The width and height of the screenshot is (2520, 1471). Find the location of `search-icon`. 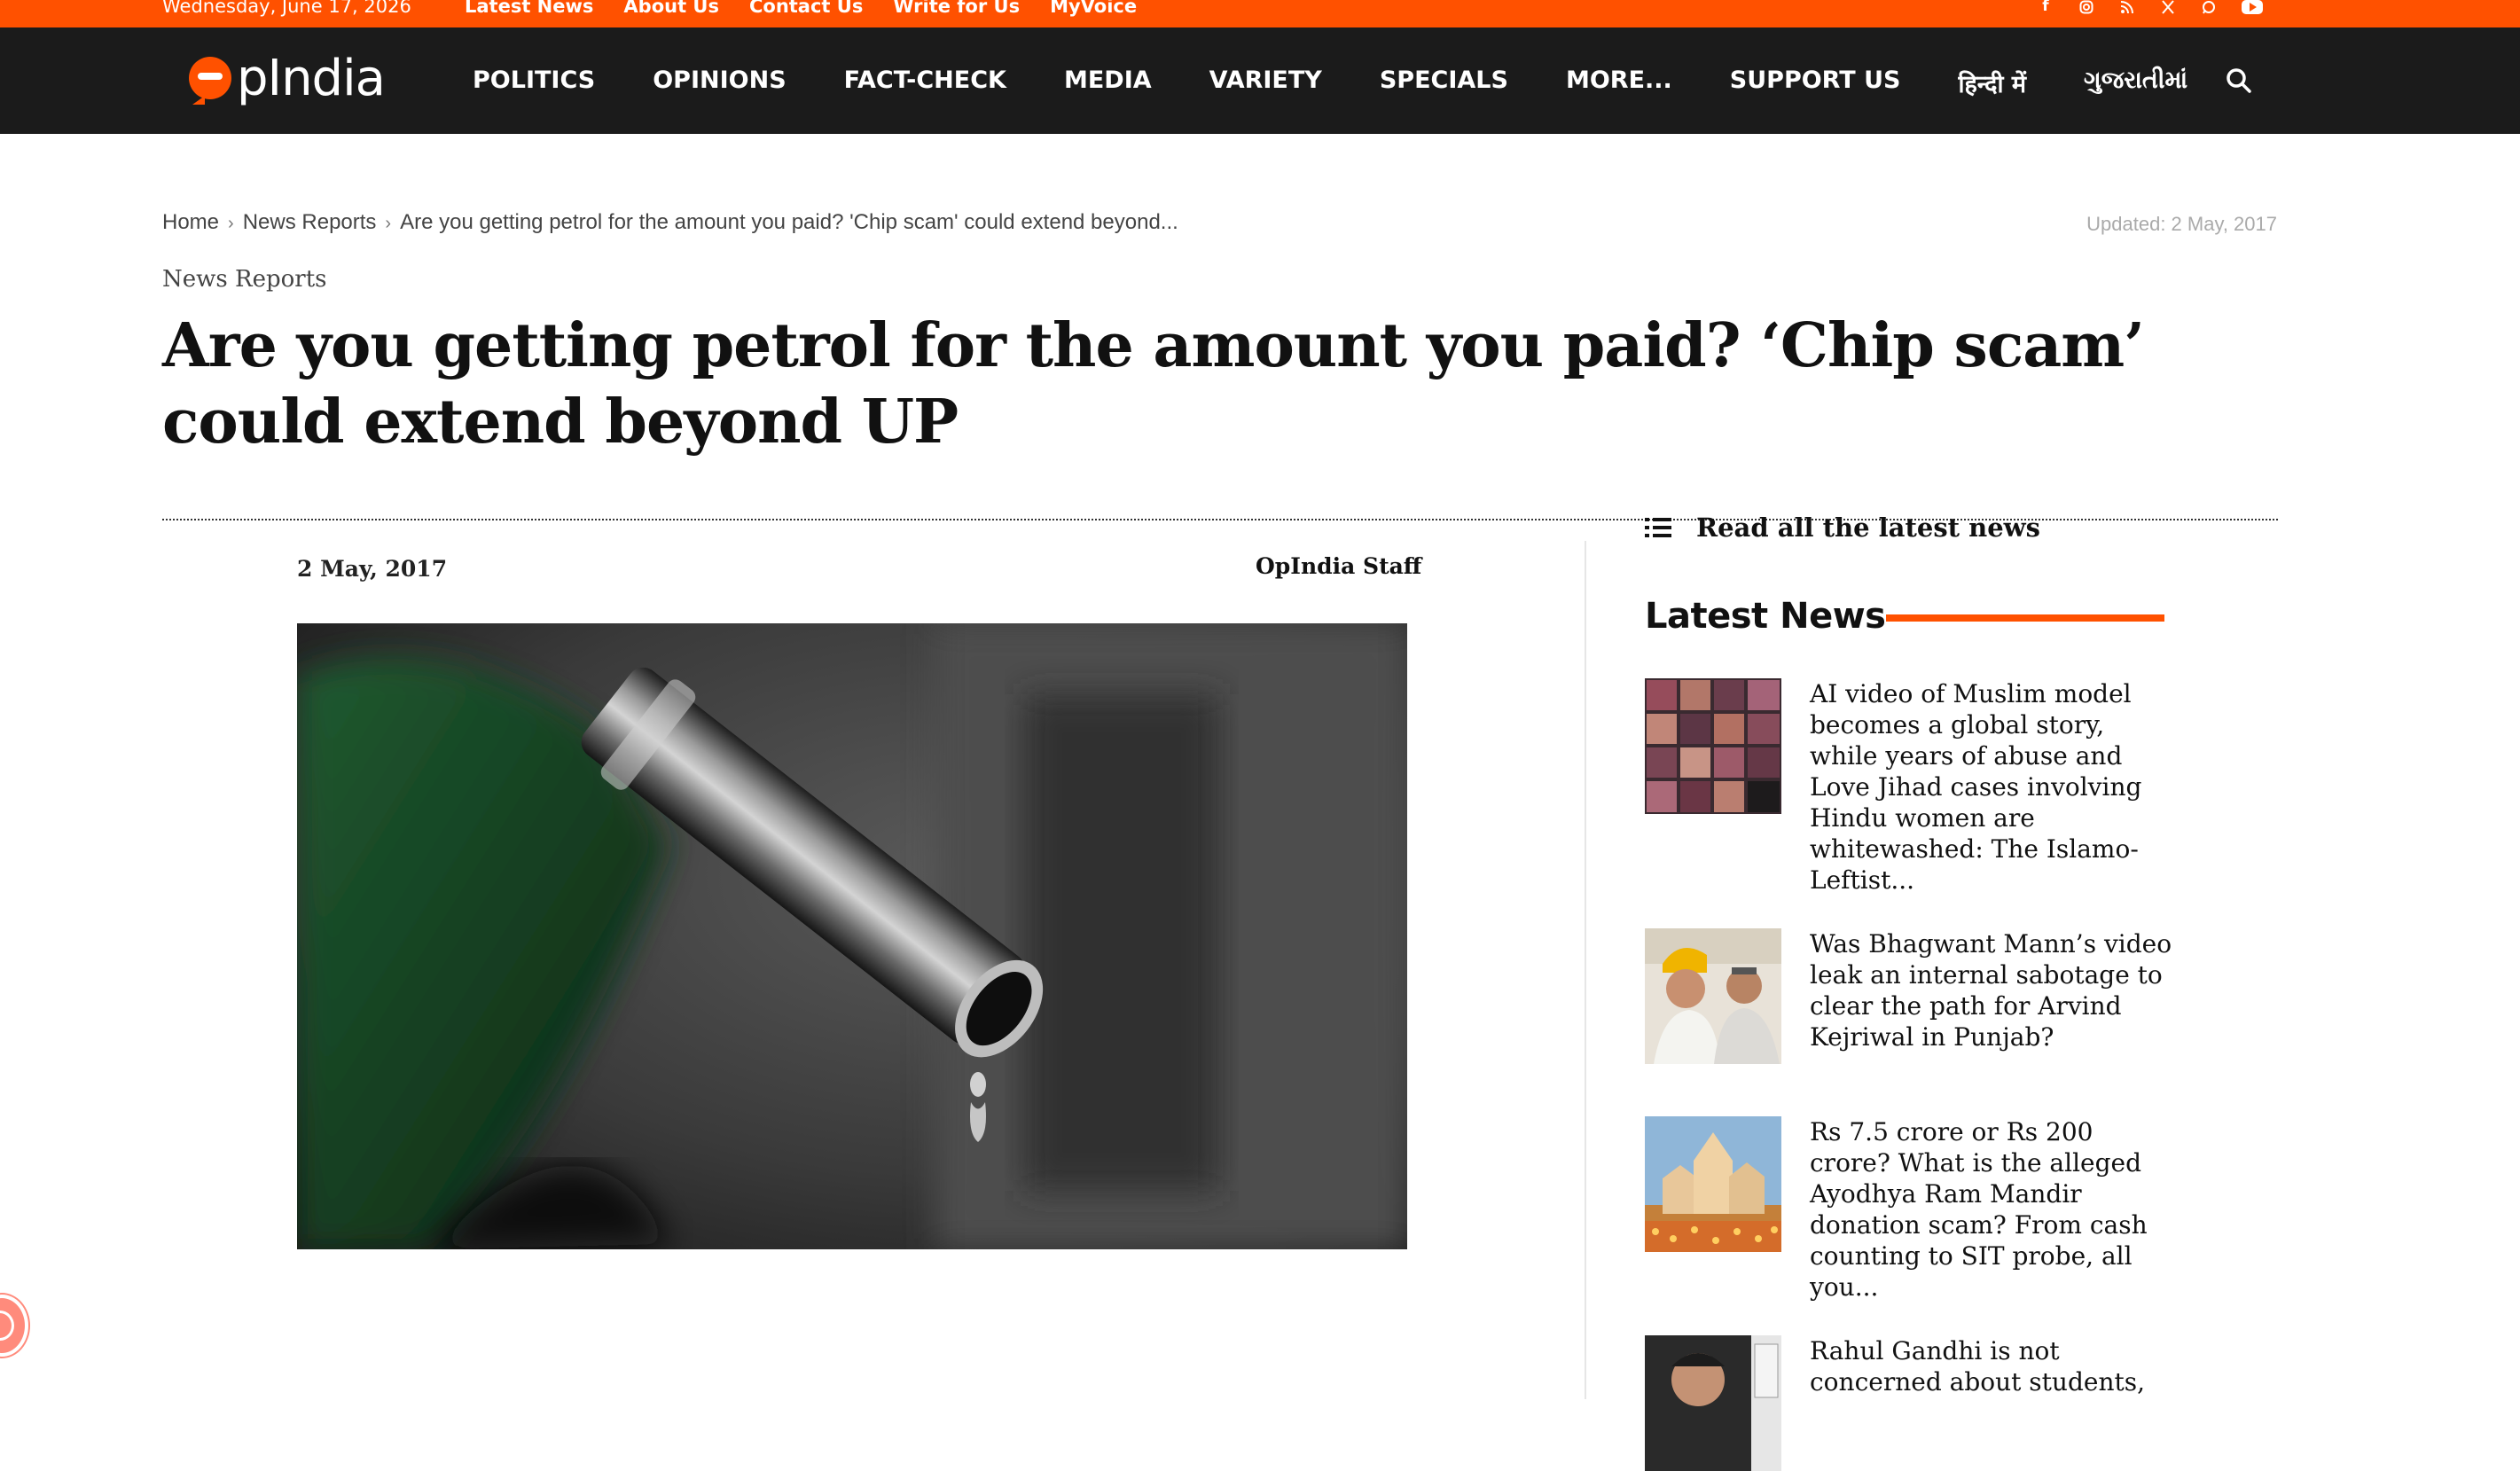

search-icon is located at coordinates (2239, 80).